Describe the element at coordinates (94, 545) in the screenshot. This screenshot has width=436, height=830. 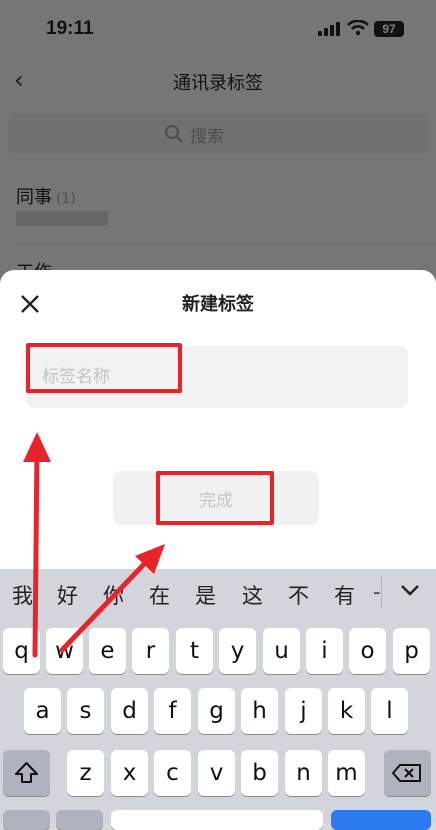
I see `annotation-arrows` at that location.